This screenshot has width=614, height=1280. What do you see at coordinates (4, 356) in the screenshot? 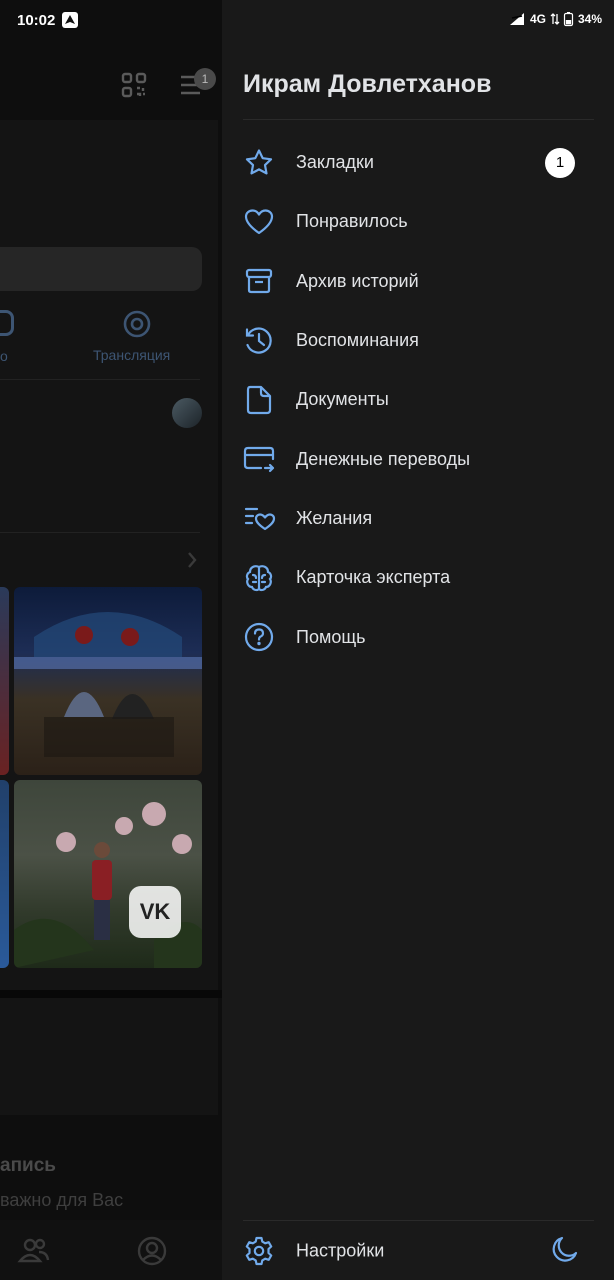
I see `background-tab-label: о` at bounding box center [4, 356].